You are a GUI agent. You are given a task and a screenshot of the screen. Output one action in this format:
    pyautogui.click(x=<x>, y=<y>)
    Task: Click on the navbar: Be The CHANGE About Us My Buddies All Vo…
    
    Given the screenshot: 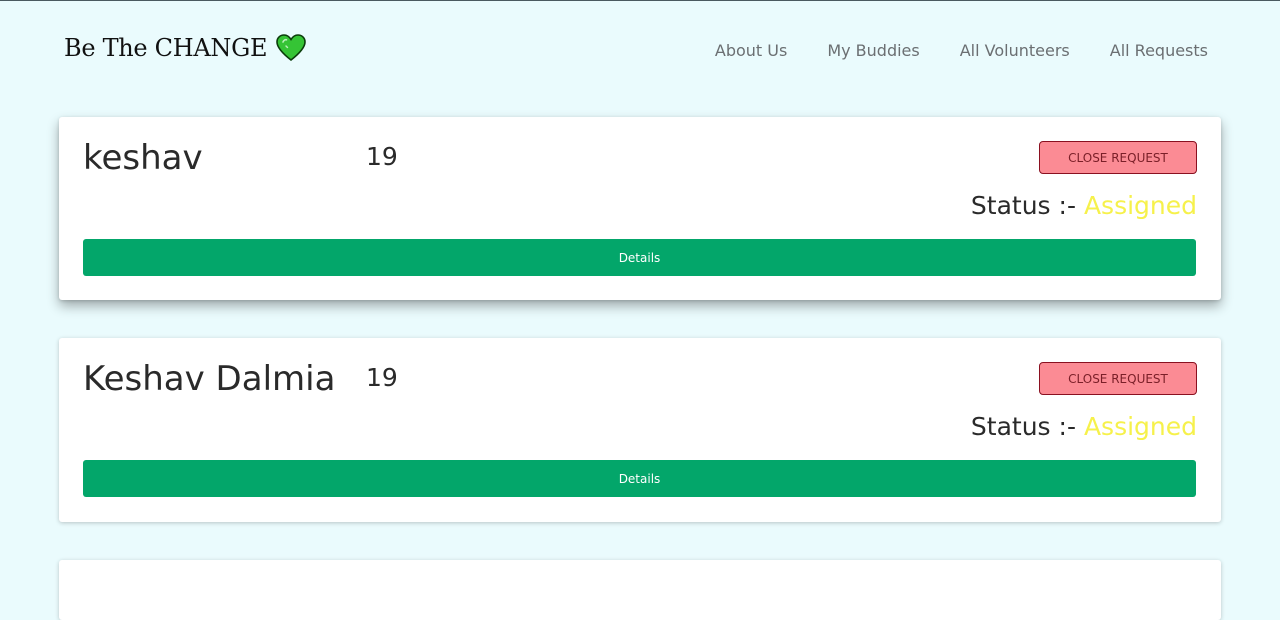 What is the action you would take?
    pyautogui.click(x=640, y=46)
    